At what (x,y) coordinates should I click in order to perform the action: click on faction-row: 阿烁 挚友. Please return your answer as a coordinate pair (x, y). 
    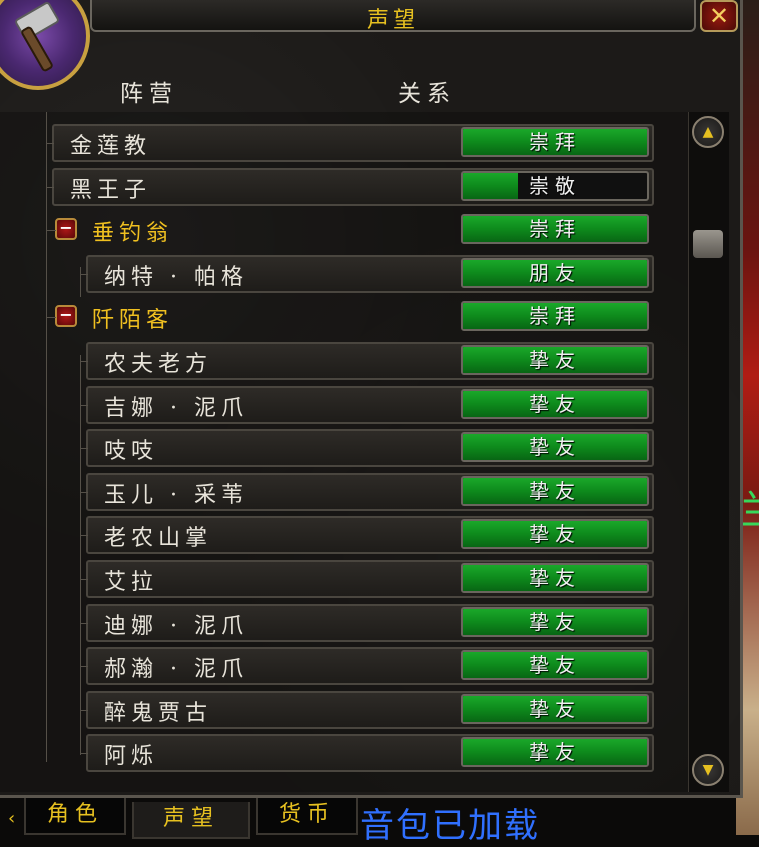
    Looking at the image, I should click on (345, 753).